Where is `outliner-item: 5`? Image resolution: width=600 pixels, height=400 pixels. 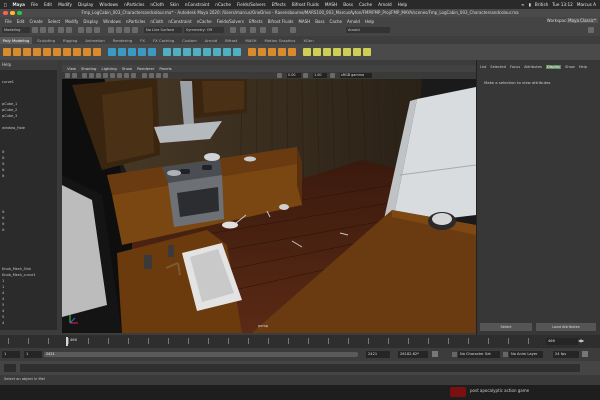 outliner-item: 5 is located at coordinates (3, 305).